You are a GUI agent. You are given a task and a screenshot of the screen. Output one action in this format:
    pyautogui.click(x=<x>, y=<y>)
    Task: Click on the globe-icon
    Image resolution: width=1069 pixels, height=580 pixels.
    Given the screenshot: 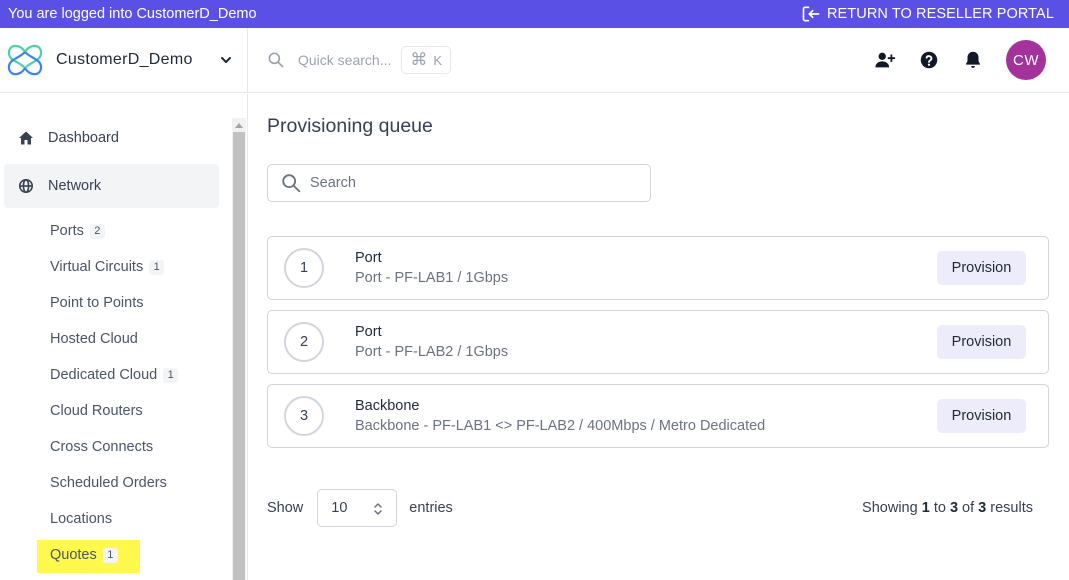 What is the action you would take?
    pyautogui.click(x=26, y=186)
    